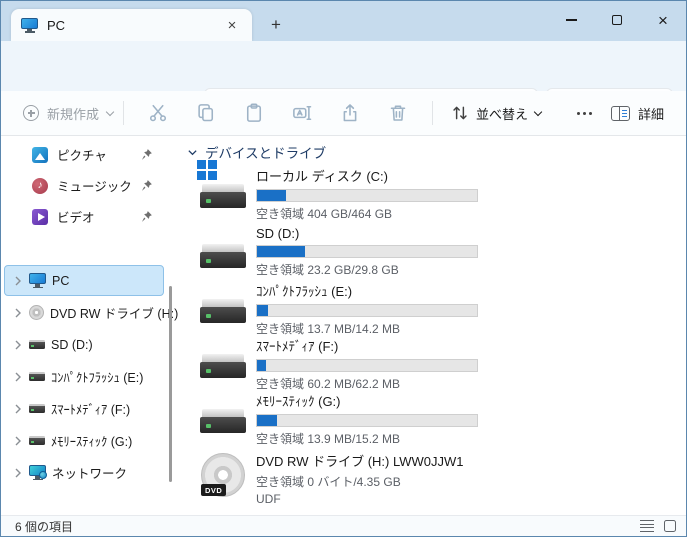  Describe the element at coordinates (276, 25) in the screenshot. I see `new-tab-button: +` at that location.